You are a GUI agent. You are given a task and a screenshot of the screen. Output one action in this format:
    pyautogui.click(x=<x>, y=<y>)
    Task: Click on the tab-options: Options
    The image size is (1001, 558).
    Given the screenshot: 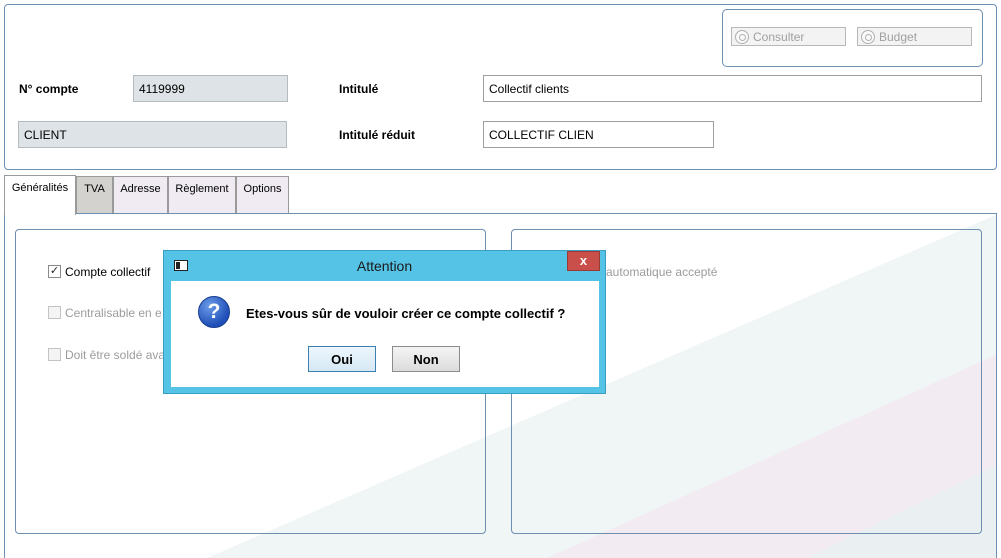 What is the action you would take?
    pyautogui.click(x=262, y=194)
    